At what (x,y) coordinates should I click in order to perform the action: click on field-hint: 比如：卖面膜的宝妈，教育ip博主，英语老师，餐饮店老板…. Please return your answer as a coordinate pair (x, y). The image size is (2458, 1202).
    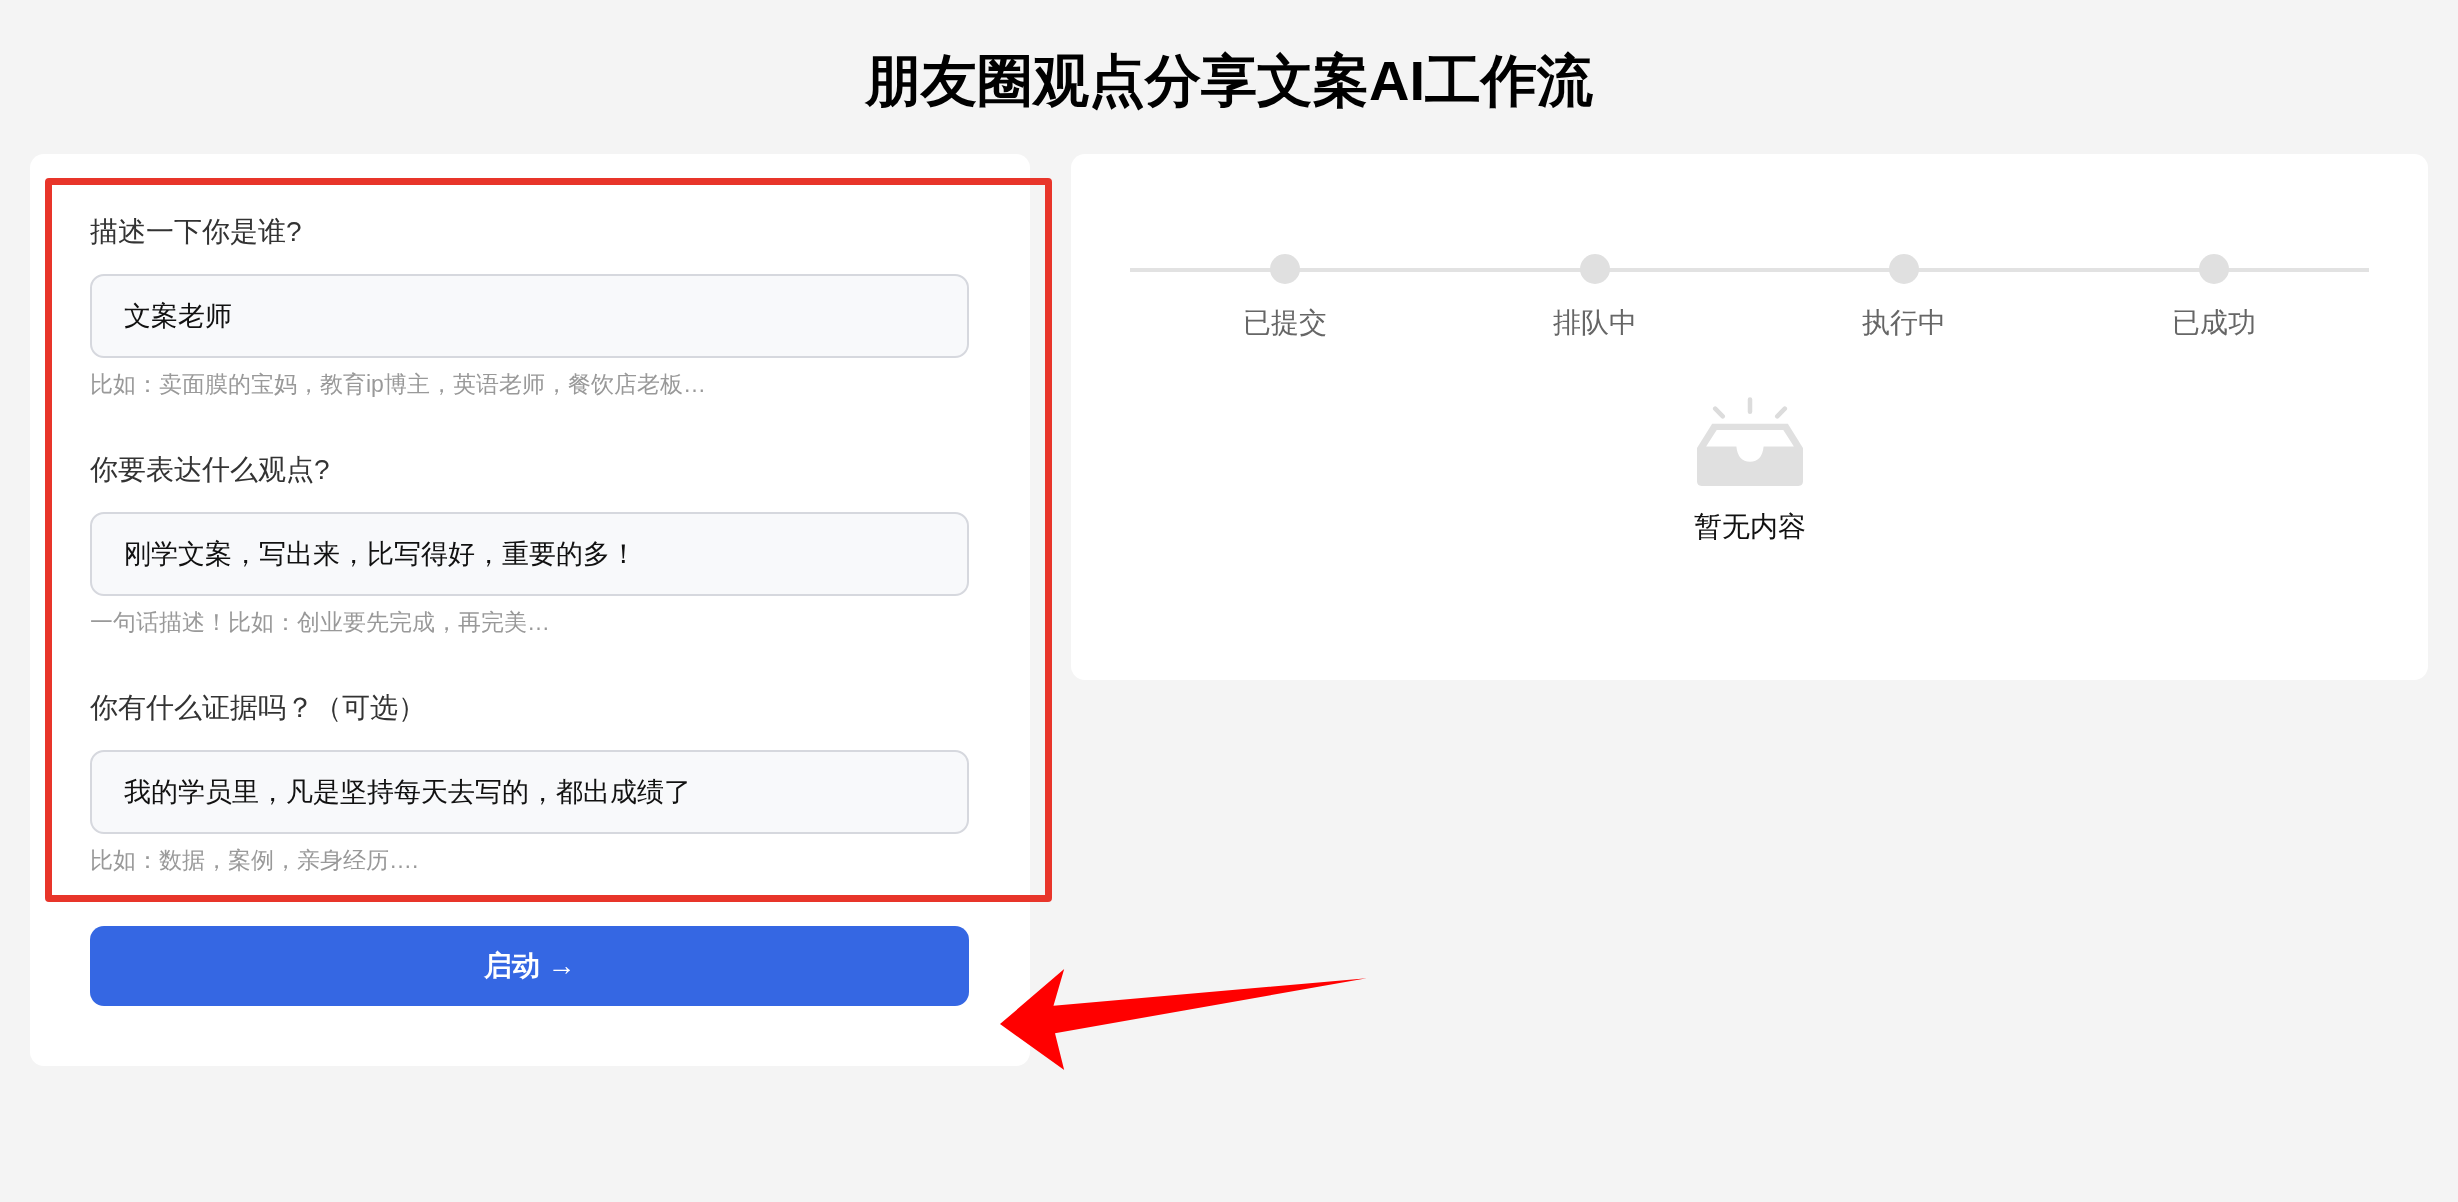
    Looking at the image, I should click on (398, 384).